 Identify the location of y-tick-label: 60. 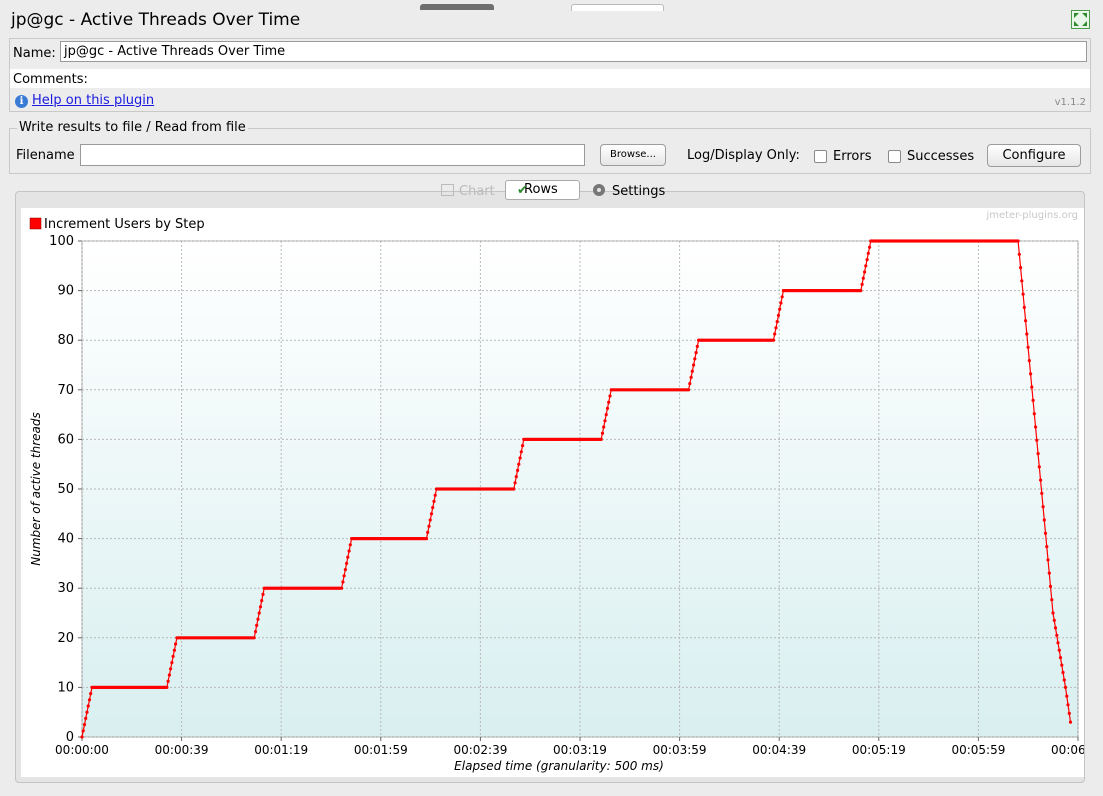
(65, 439).